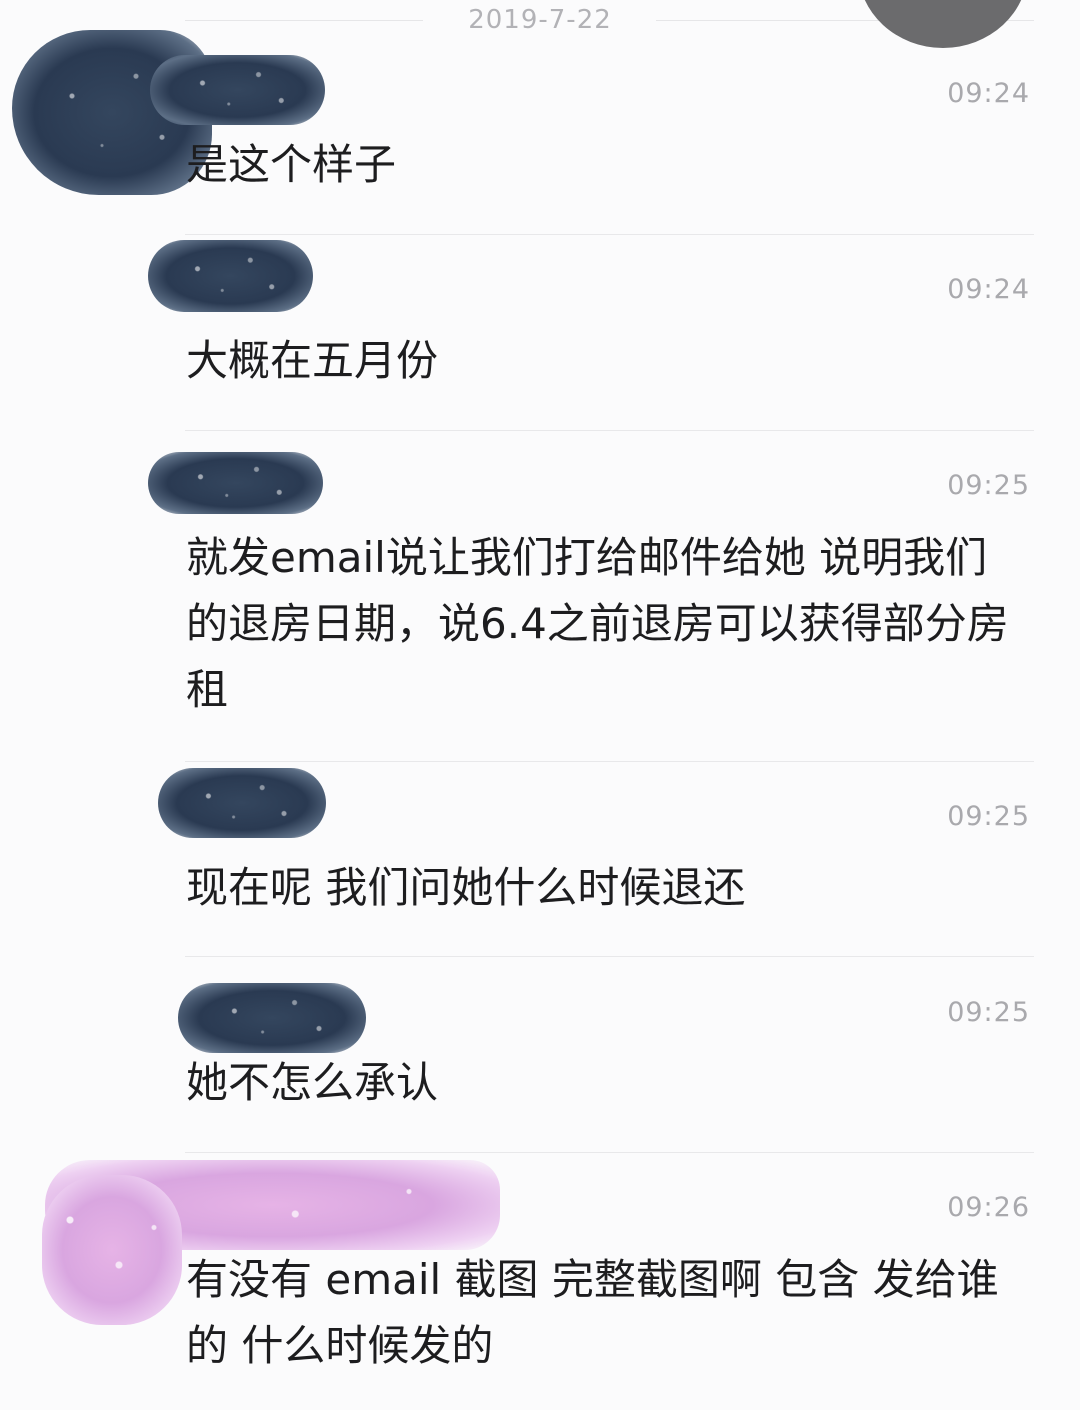 Image resolution: width=1080 pixels, height=1410 pixels. What do you see at coordinates (592, 1312) in the screenshot?
I see `message-text: 有没有 email 截图 完整截图啊 包含 发给谁的 什么时候发的` at bounding box center [592, 1312].